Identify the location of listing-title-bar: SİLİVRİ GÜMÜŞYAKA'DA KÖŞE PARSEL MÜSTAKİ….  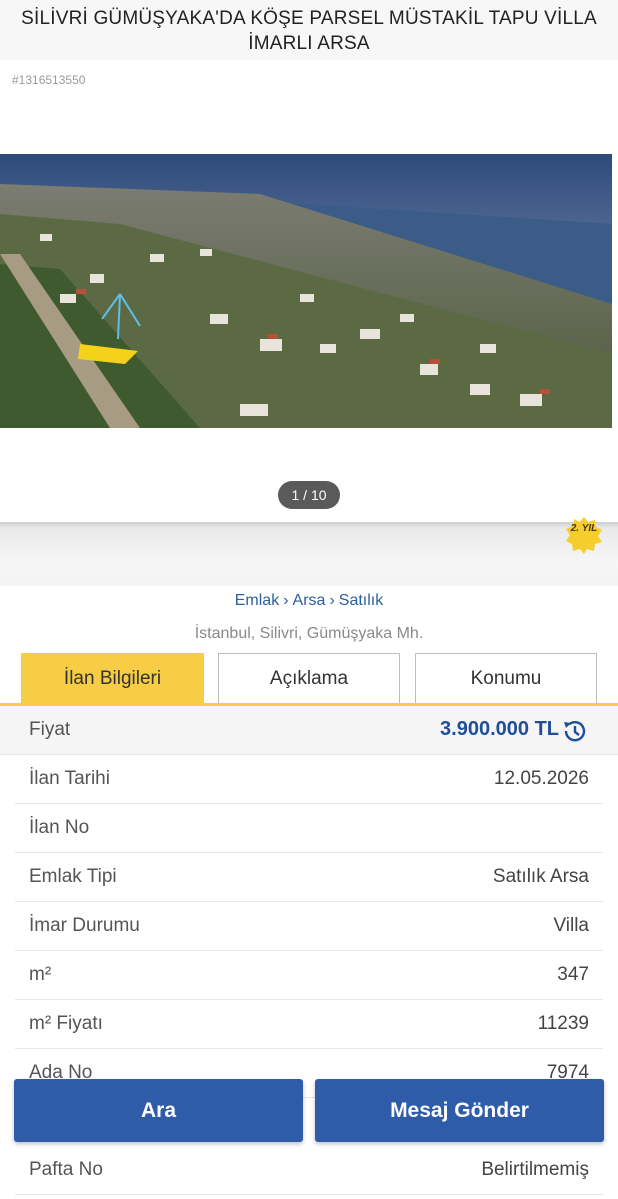
(309, 31).